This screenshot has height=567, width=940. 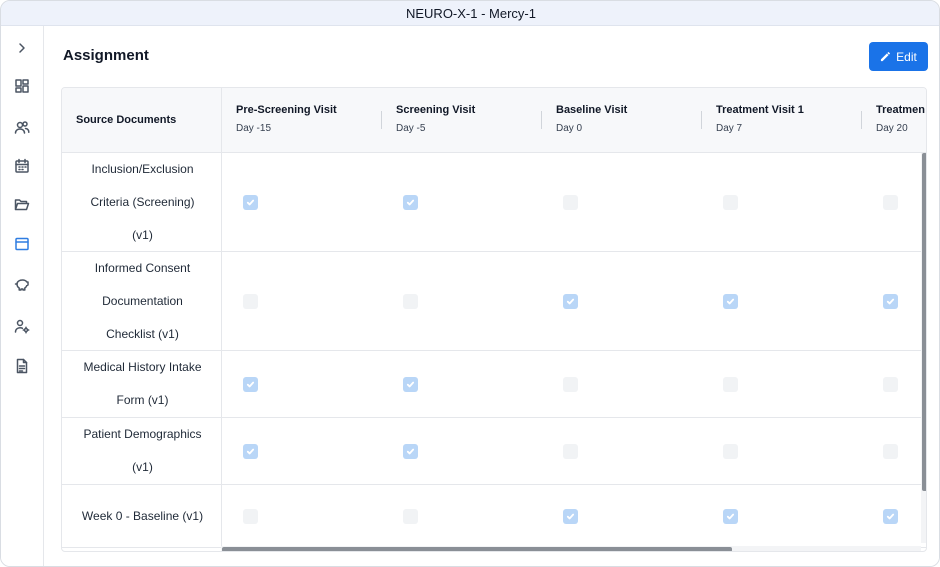 I want to click on source-document-name-line: Documentation, so click(x=142, y=300).